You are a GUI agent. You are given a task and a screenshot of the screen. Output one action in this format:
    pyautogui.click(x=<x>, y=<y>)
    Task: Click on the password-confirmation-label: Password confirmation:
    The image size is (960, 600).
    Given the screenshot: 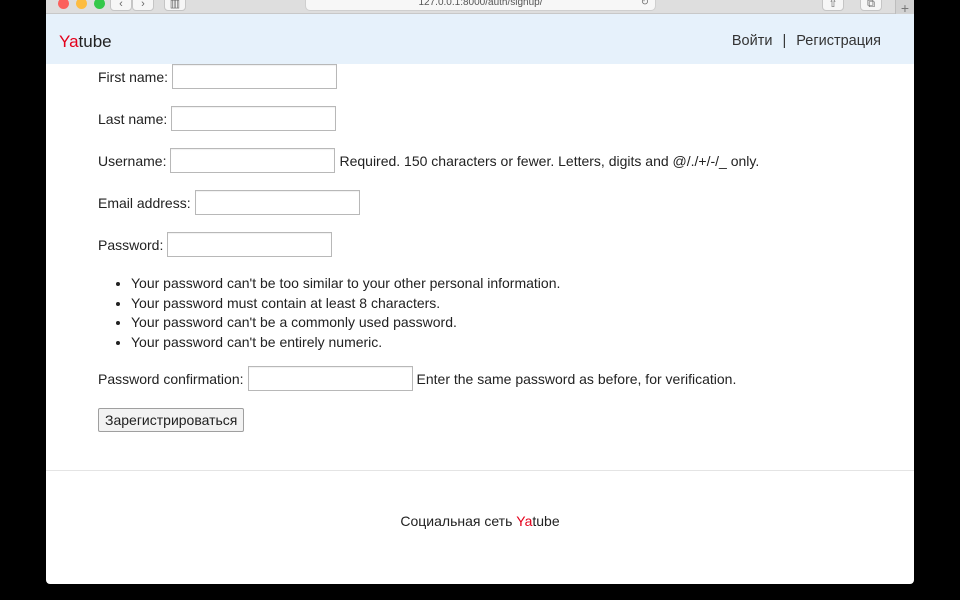 What is the action you would take?
    pyautogui.click(x=171, y=378)
    